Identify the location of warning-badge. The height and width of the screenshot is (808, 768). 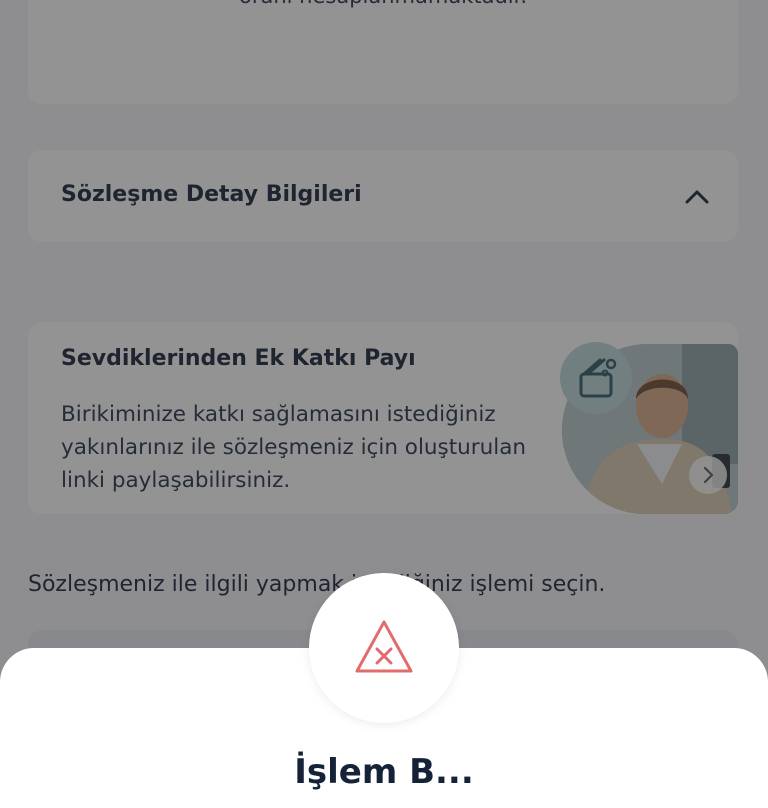
(384, 648).